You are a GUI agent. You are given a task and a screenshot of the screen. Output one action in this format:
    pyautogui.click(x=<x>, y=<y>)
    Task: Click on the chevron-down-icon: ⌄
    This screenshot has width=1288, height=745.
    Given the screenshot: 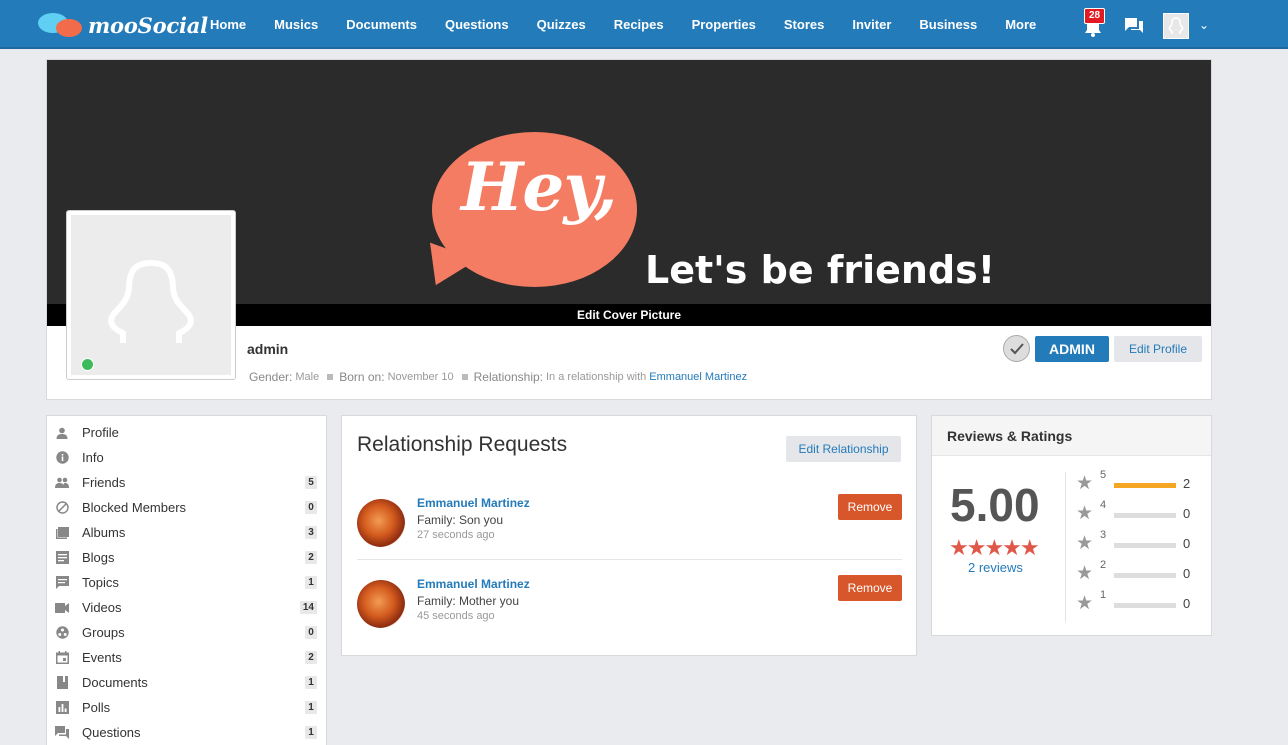 What is the action you would take?
    pyautogui.click(x=1204, y=25)
    